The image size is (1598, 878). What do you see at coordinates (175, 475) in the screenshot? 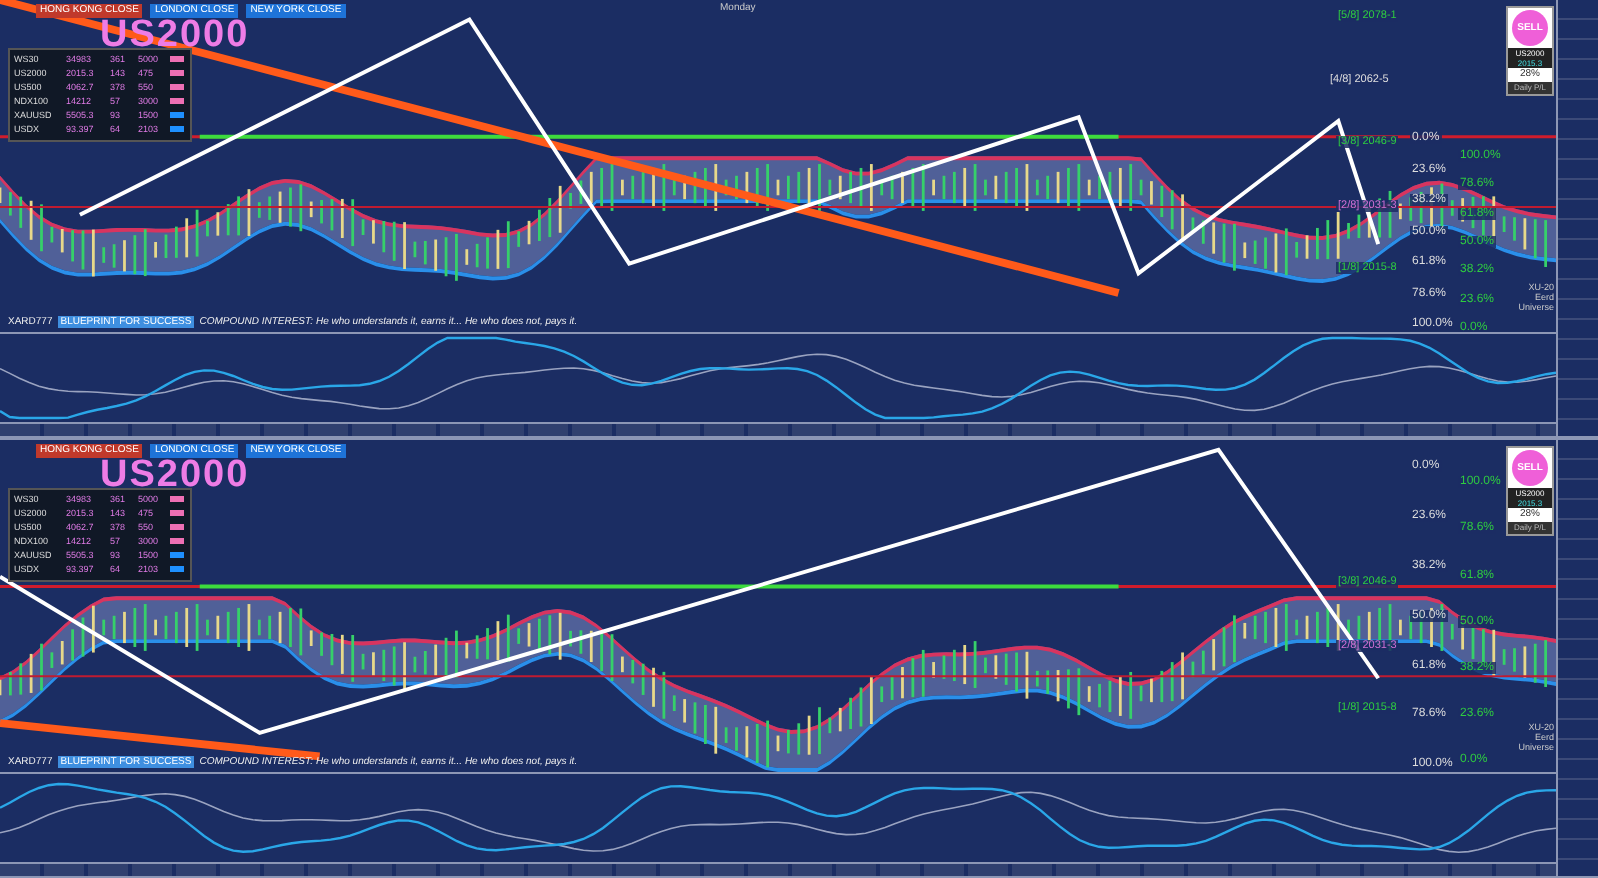
I see `symbol-title: US2000` at bounding box center [175, 475].